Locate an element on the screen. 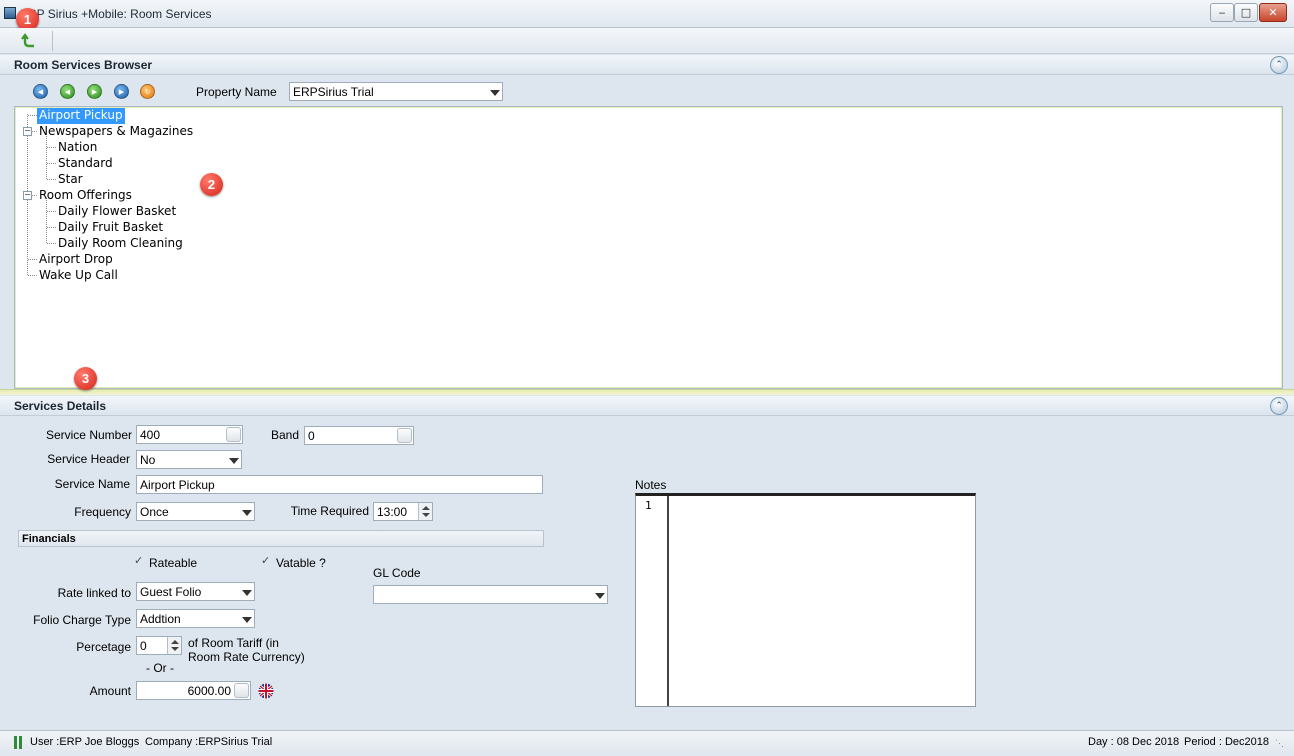 Image resolution: width=1294 pixels, height=756 pixels. tree-node-star: Star is located at coordinates (70, 180).